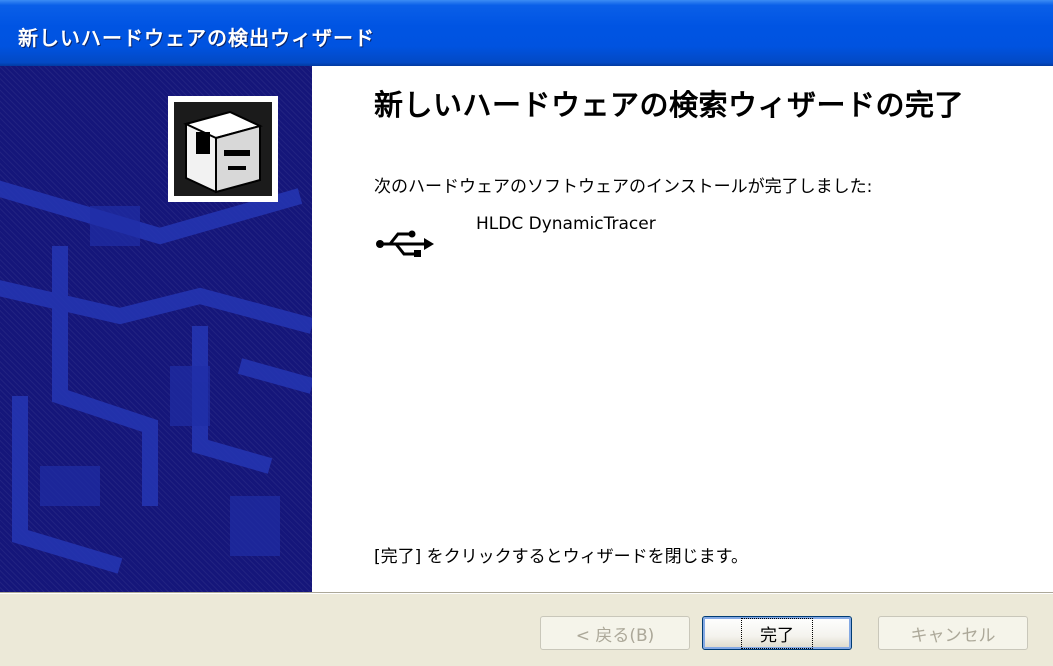 The image size is (1053, 666). I want to click on hardware-box-icon, so click(223, 149).